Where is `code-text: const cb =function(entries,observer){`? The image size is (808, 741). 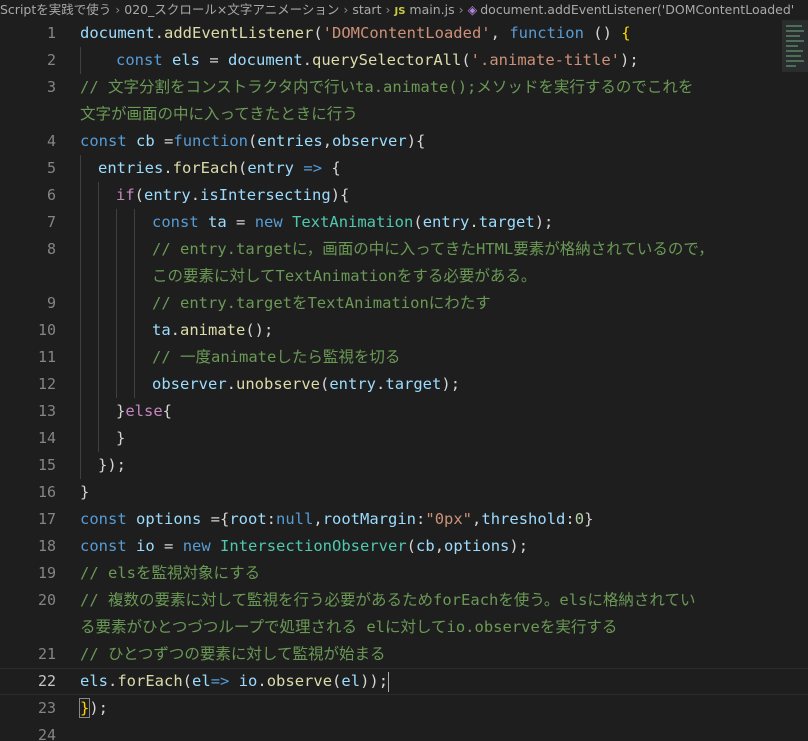
code-text: const cb =function(entries,observer){ is located at coordinates (252, 141).